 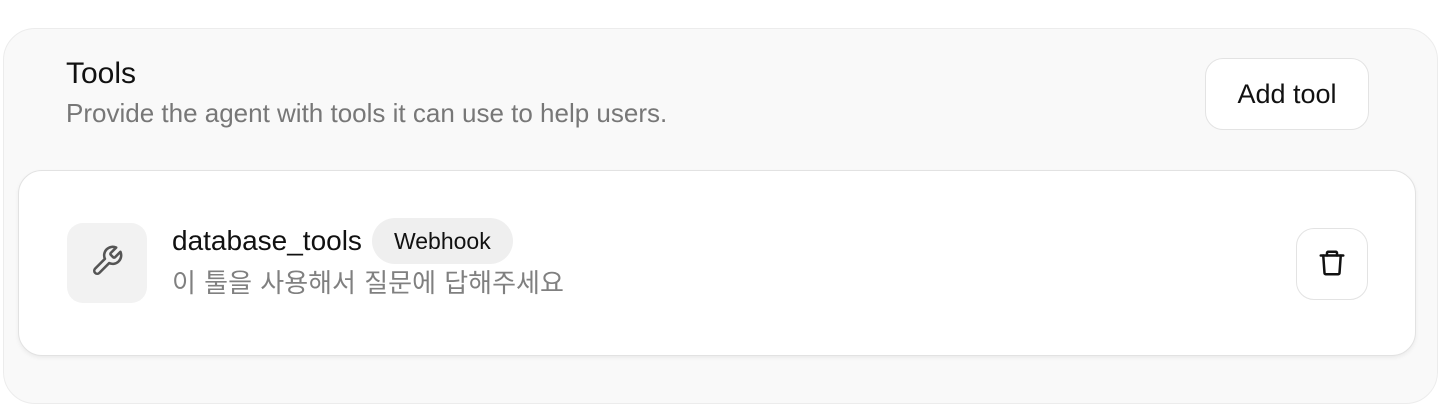 I want to click on trash-icon, so click(x=1332, y=264).